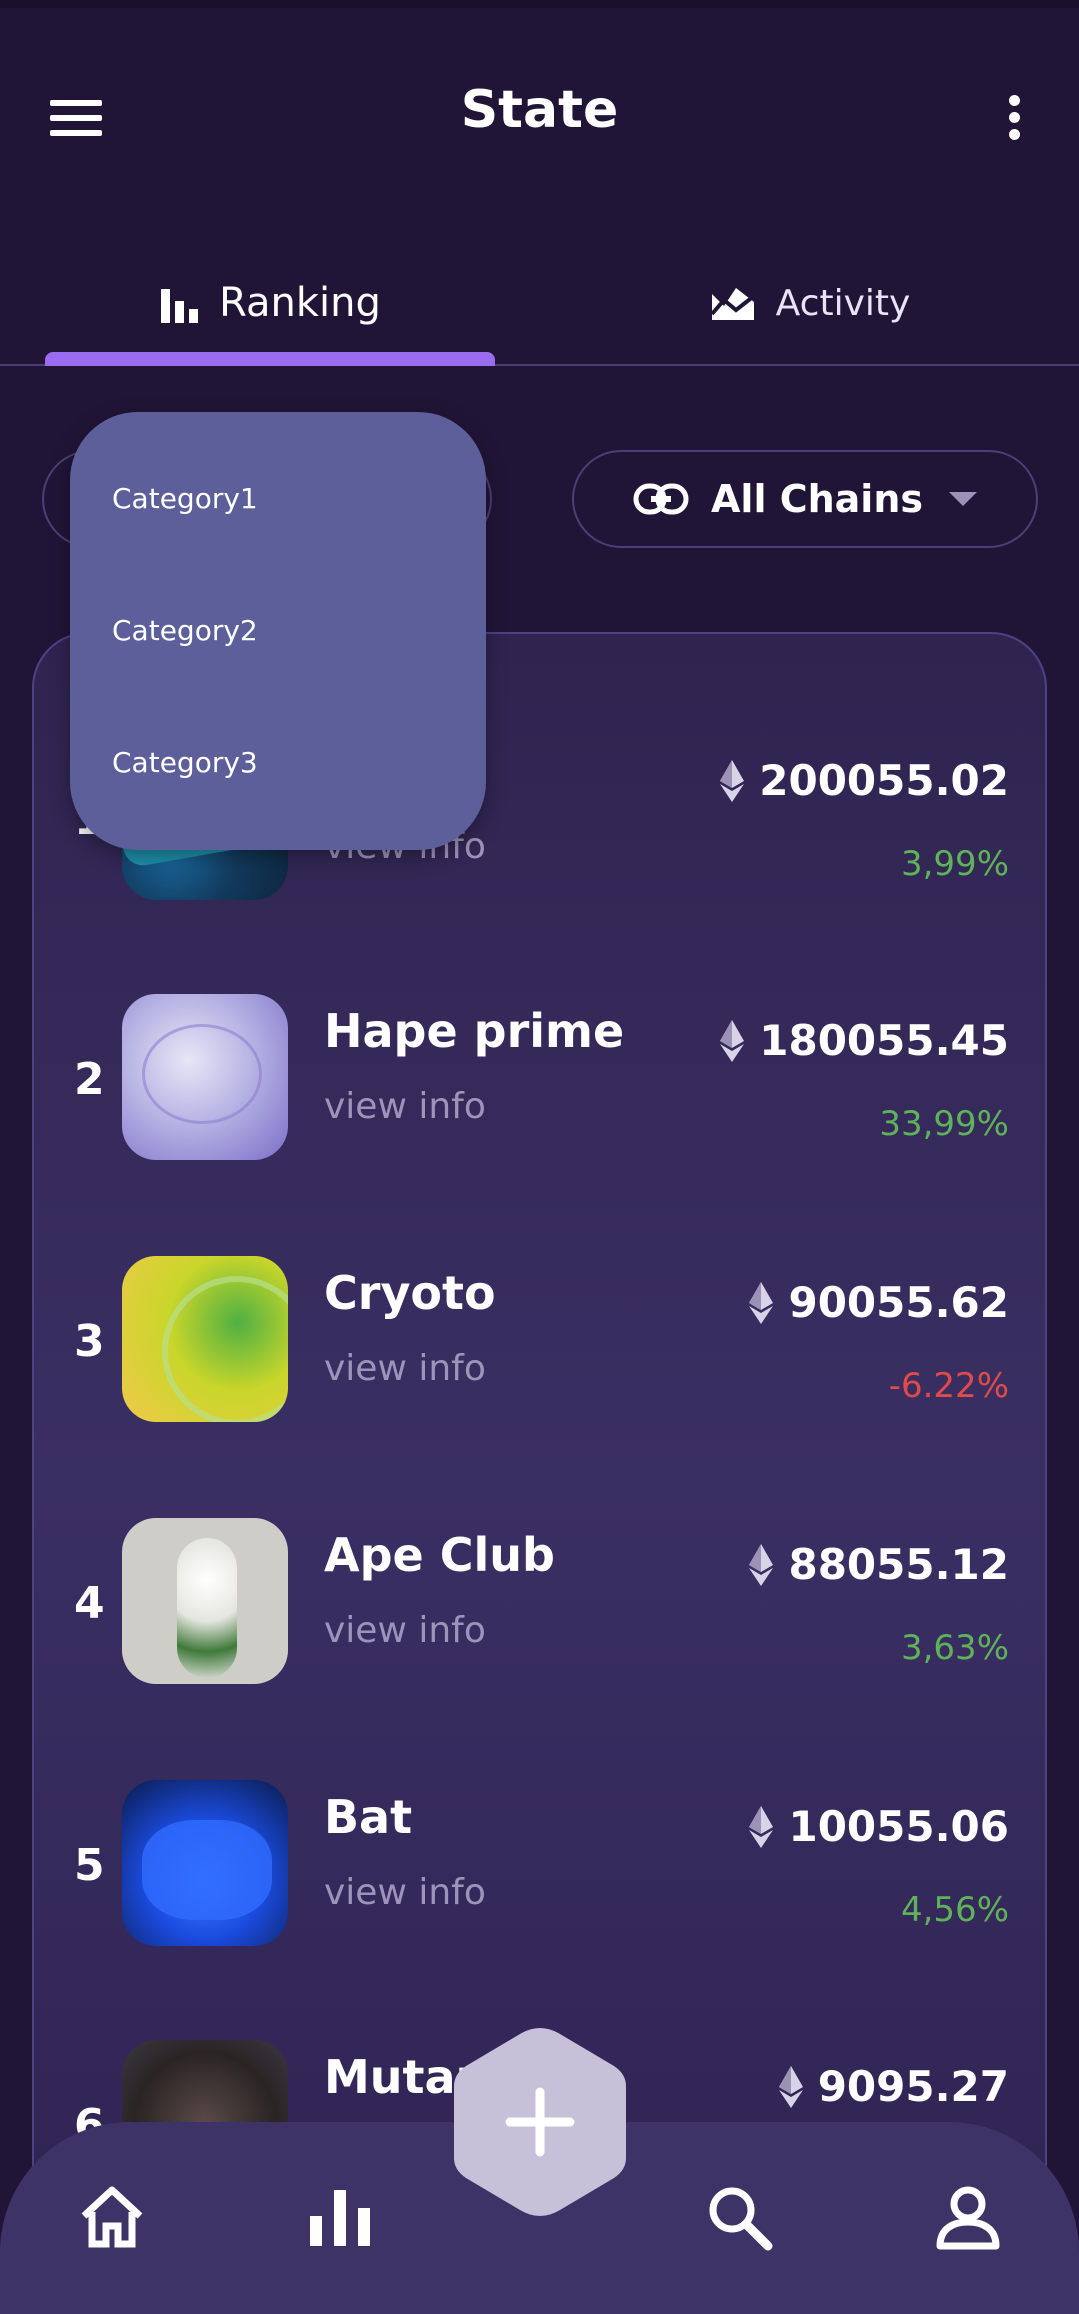  Describe the element at coordinates (539, 110) in the screenshot. I see `page-title: State` at that location.